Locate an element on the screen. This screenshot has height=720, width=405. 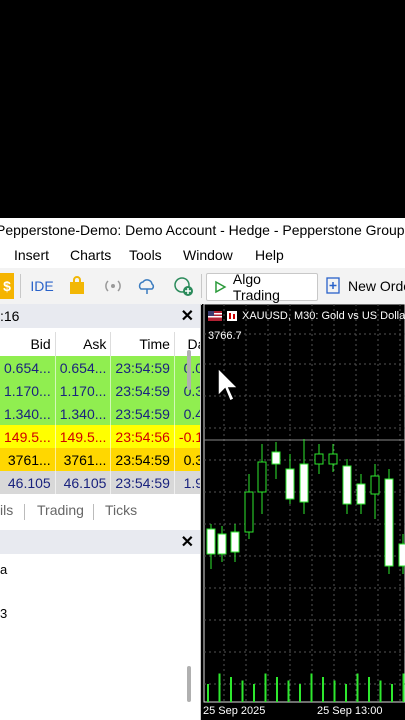
navigator-panel: ✕ a 3 is located at coordinates (100, 625).